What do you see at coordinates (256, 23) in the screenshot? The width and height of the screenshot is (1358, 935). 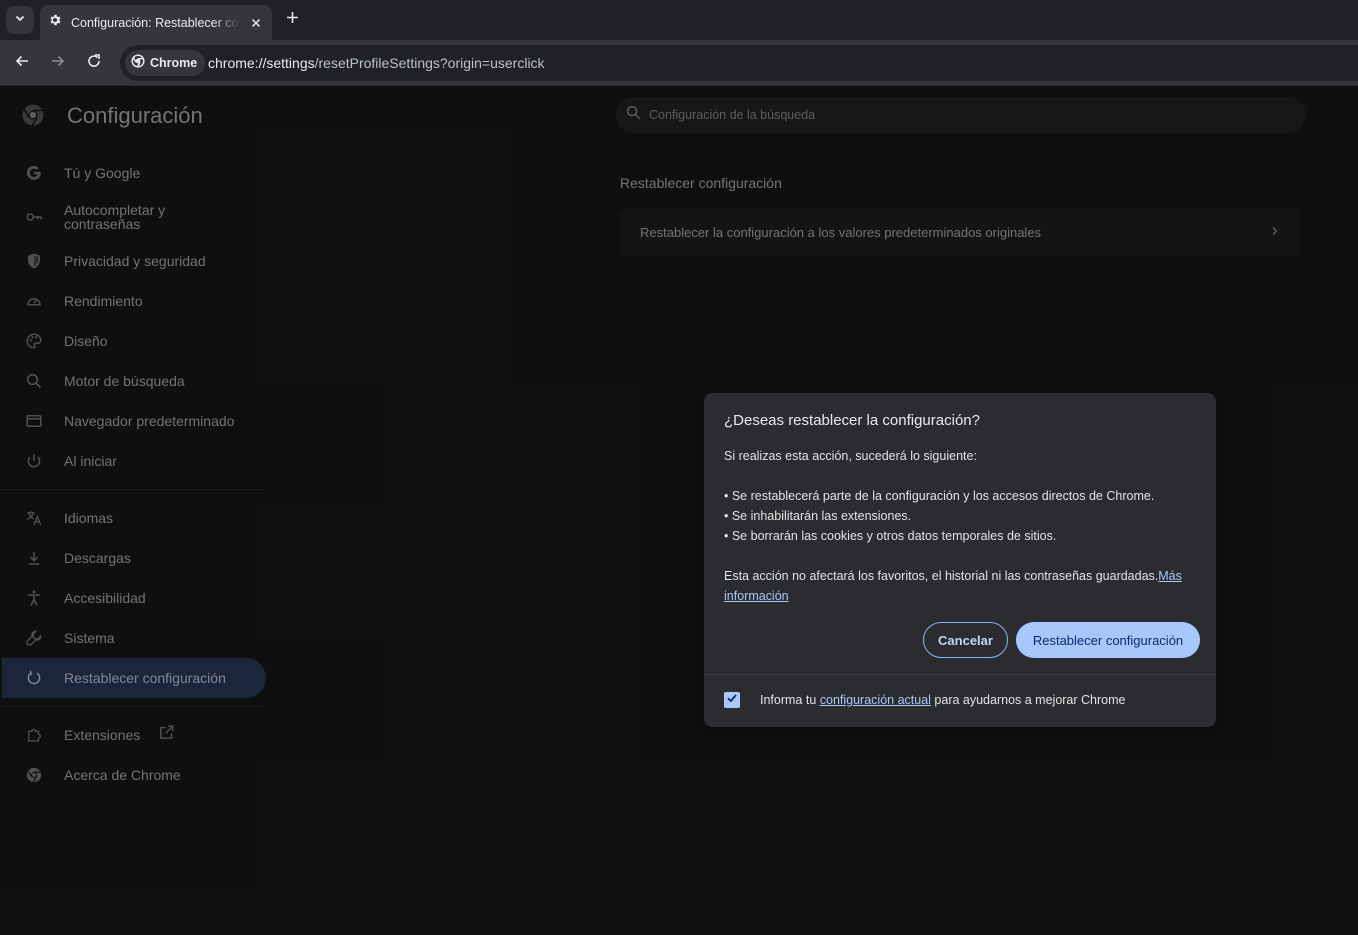 I see `close-icon` at bounding box center [256, 23].